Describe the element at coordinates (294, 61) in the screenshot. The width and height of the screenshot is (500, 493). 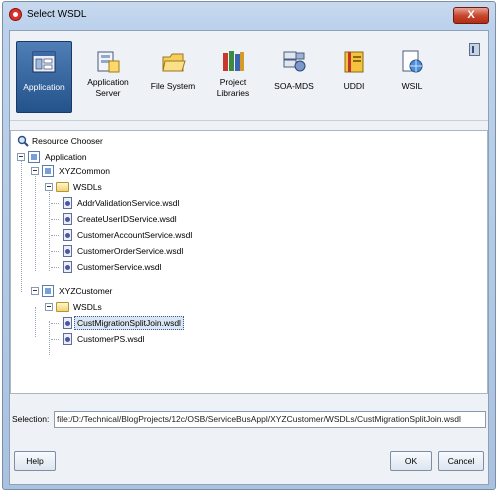
I see `soa-mds-icon` at that location.